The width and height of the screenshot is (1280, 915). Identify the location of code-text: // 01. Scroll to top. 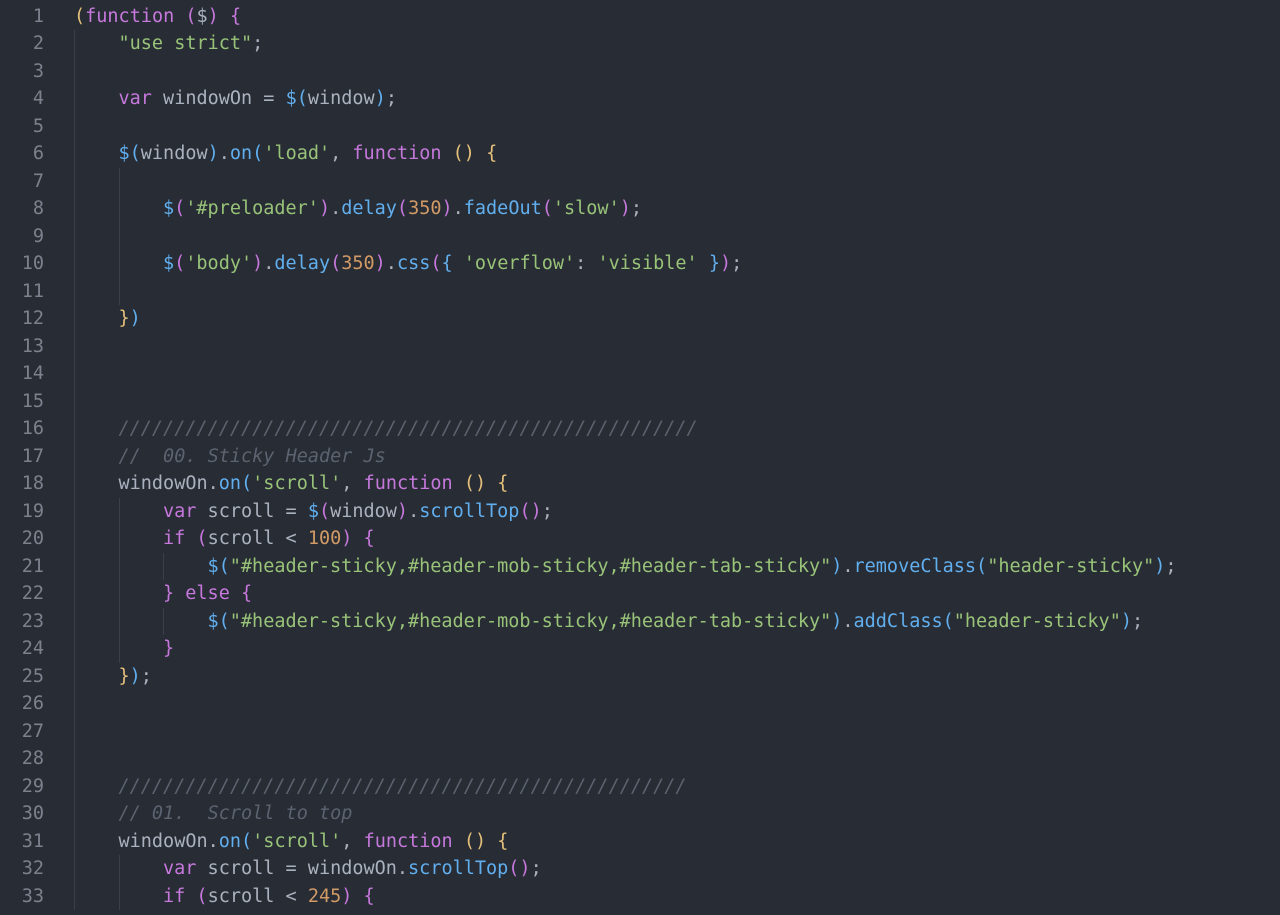
(236, 814).